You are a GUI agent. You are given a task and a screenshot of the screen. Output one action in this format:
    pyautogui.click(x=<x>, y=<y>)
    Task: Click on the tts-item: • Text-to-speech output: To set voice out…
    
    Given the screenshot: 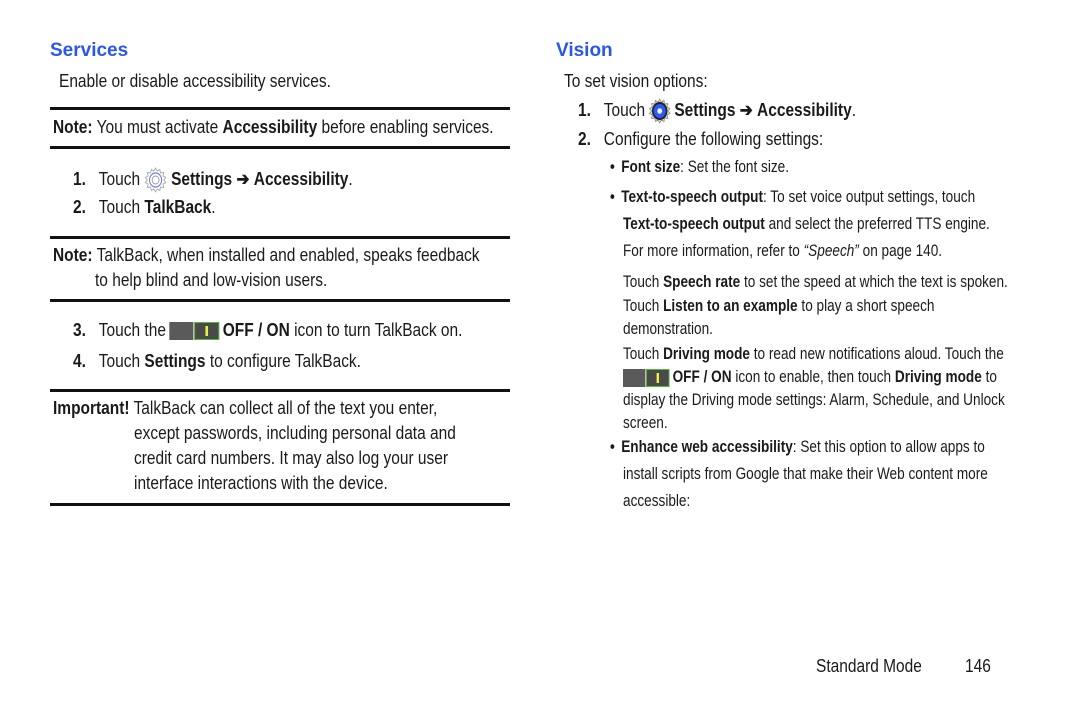 What is the action you would take?
    pyautogui.click(x=793, y=196)
    